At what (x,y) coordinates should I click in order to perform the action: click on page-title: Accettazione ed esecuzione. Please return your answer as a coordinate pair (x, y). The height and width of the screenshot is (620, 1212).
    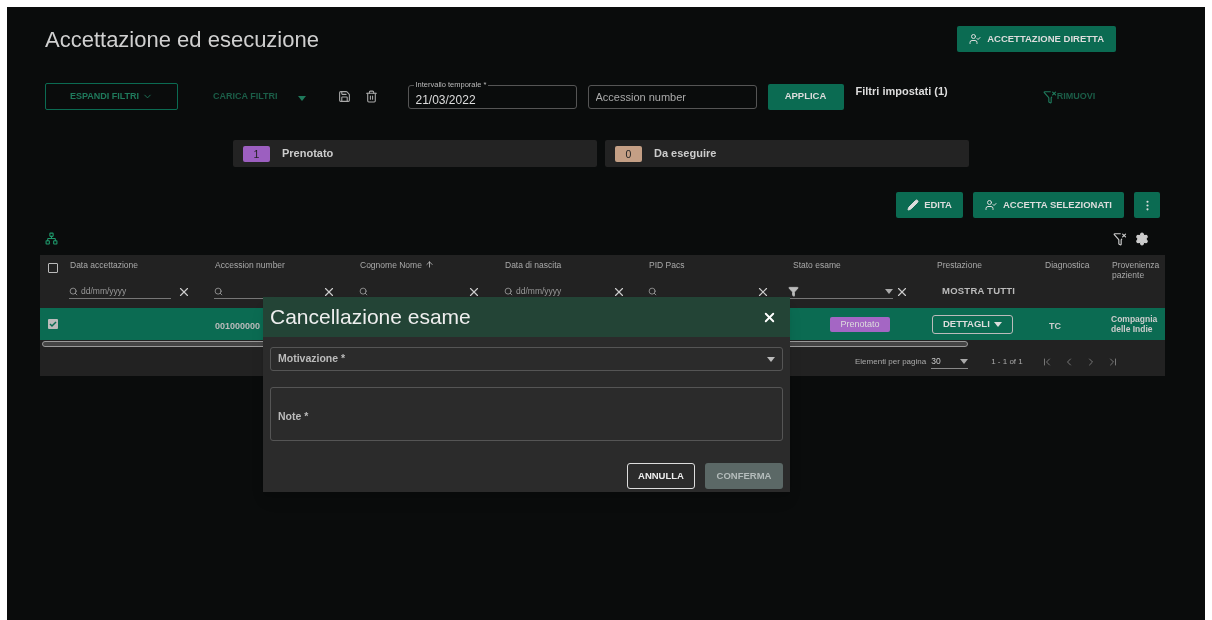
    Looking at the image, I should click on (182, 39).